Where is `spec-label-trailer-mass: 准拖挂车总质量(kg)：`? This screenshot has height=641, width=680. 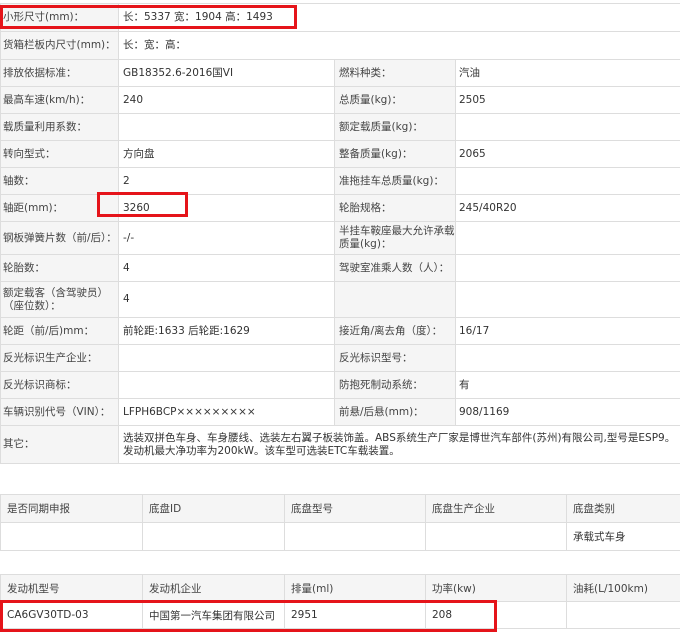
spec-label-trailer-mass: 准拖挂车总质量(kg)： is located at coordinates (395, 181).